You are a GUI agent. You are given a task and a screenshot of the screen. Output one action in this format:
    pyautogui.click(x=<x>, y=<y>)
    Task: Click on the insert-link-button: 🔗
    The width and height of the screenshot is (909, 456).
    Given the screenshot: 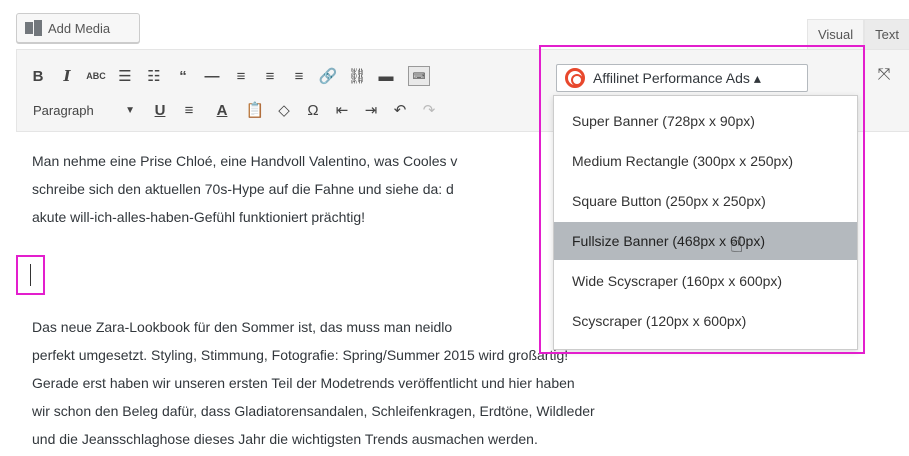 What is the action you would take?
    pyautogui.click(x=328, y=76)
    